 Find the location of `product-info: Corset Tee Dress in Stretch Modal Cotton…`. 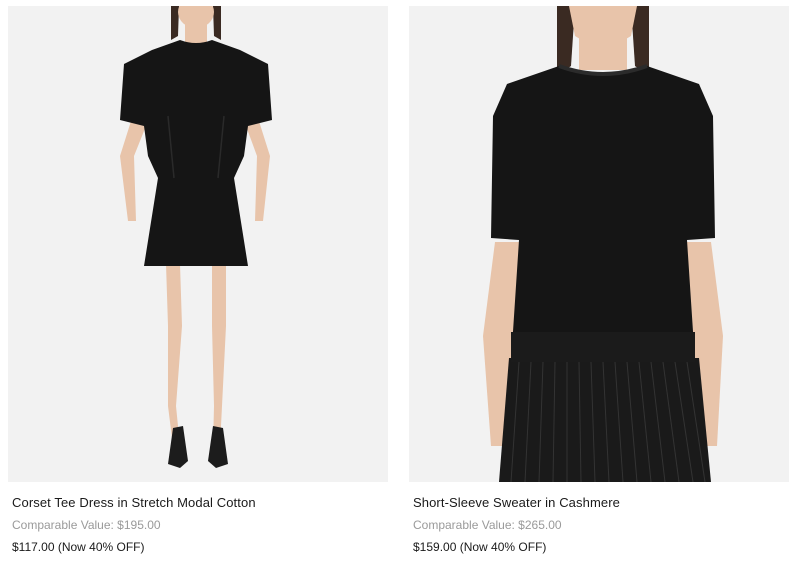

product-info: Corset Tee Dress in Stretch Modal Cotton… is located at coordinates (198, 525).